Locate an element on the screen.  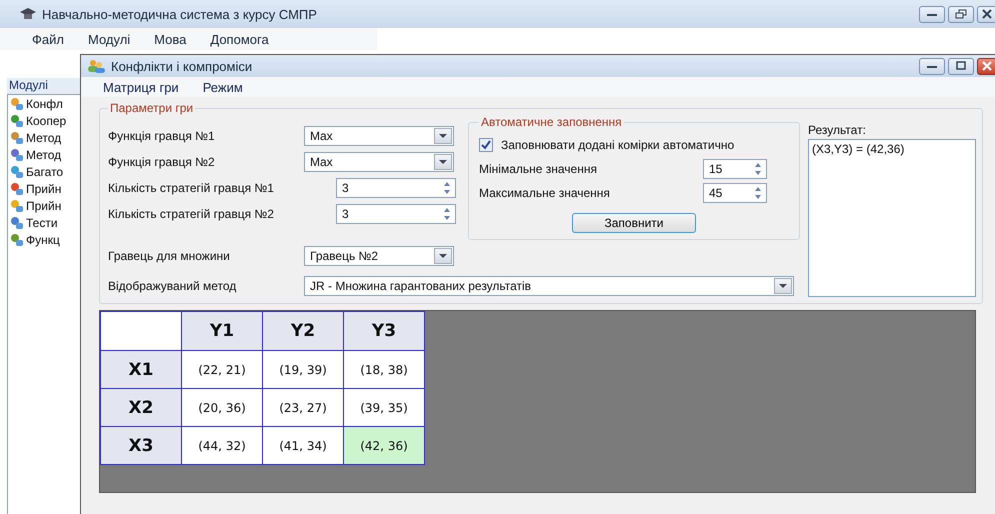
maximize-icon is located at coordinates (961, 66).